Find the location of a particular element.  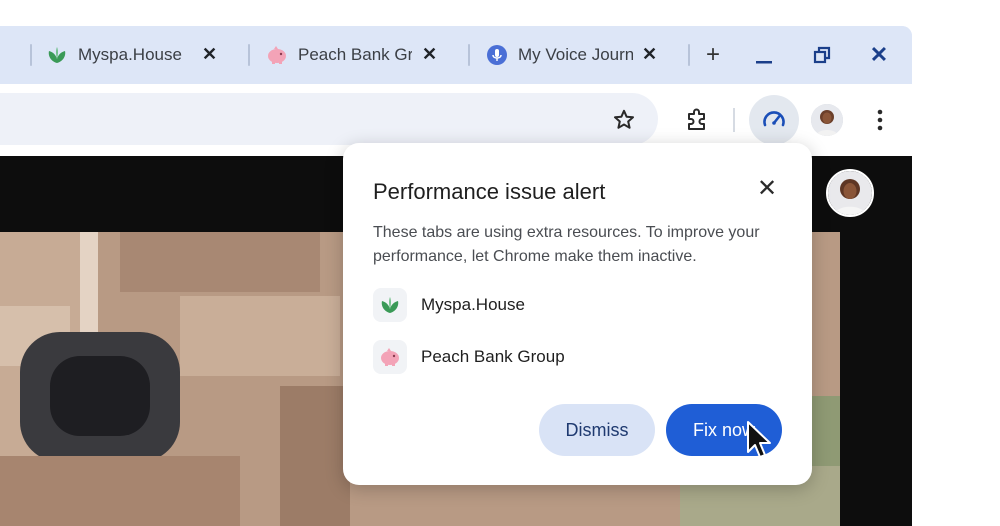

page-side-bar is located at coordinates (876, 379).